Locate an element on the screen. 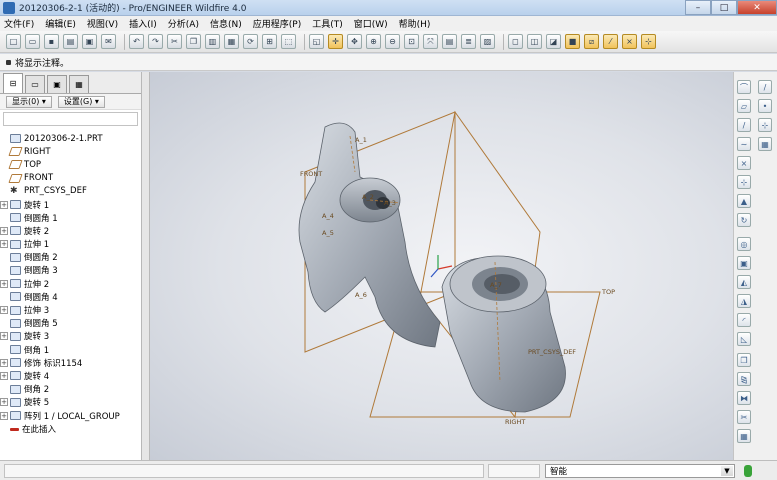 This screenshot has width=777, height=480. draft-tool-icon: ◮ is located at coordinates (744, 301).